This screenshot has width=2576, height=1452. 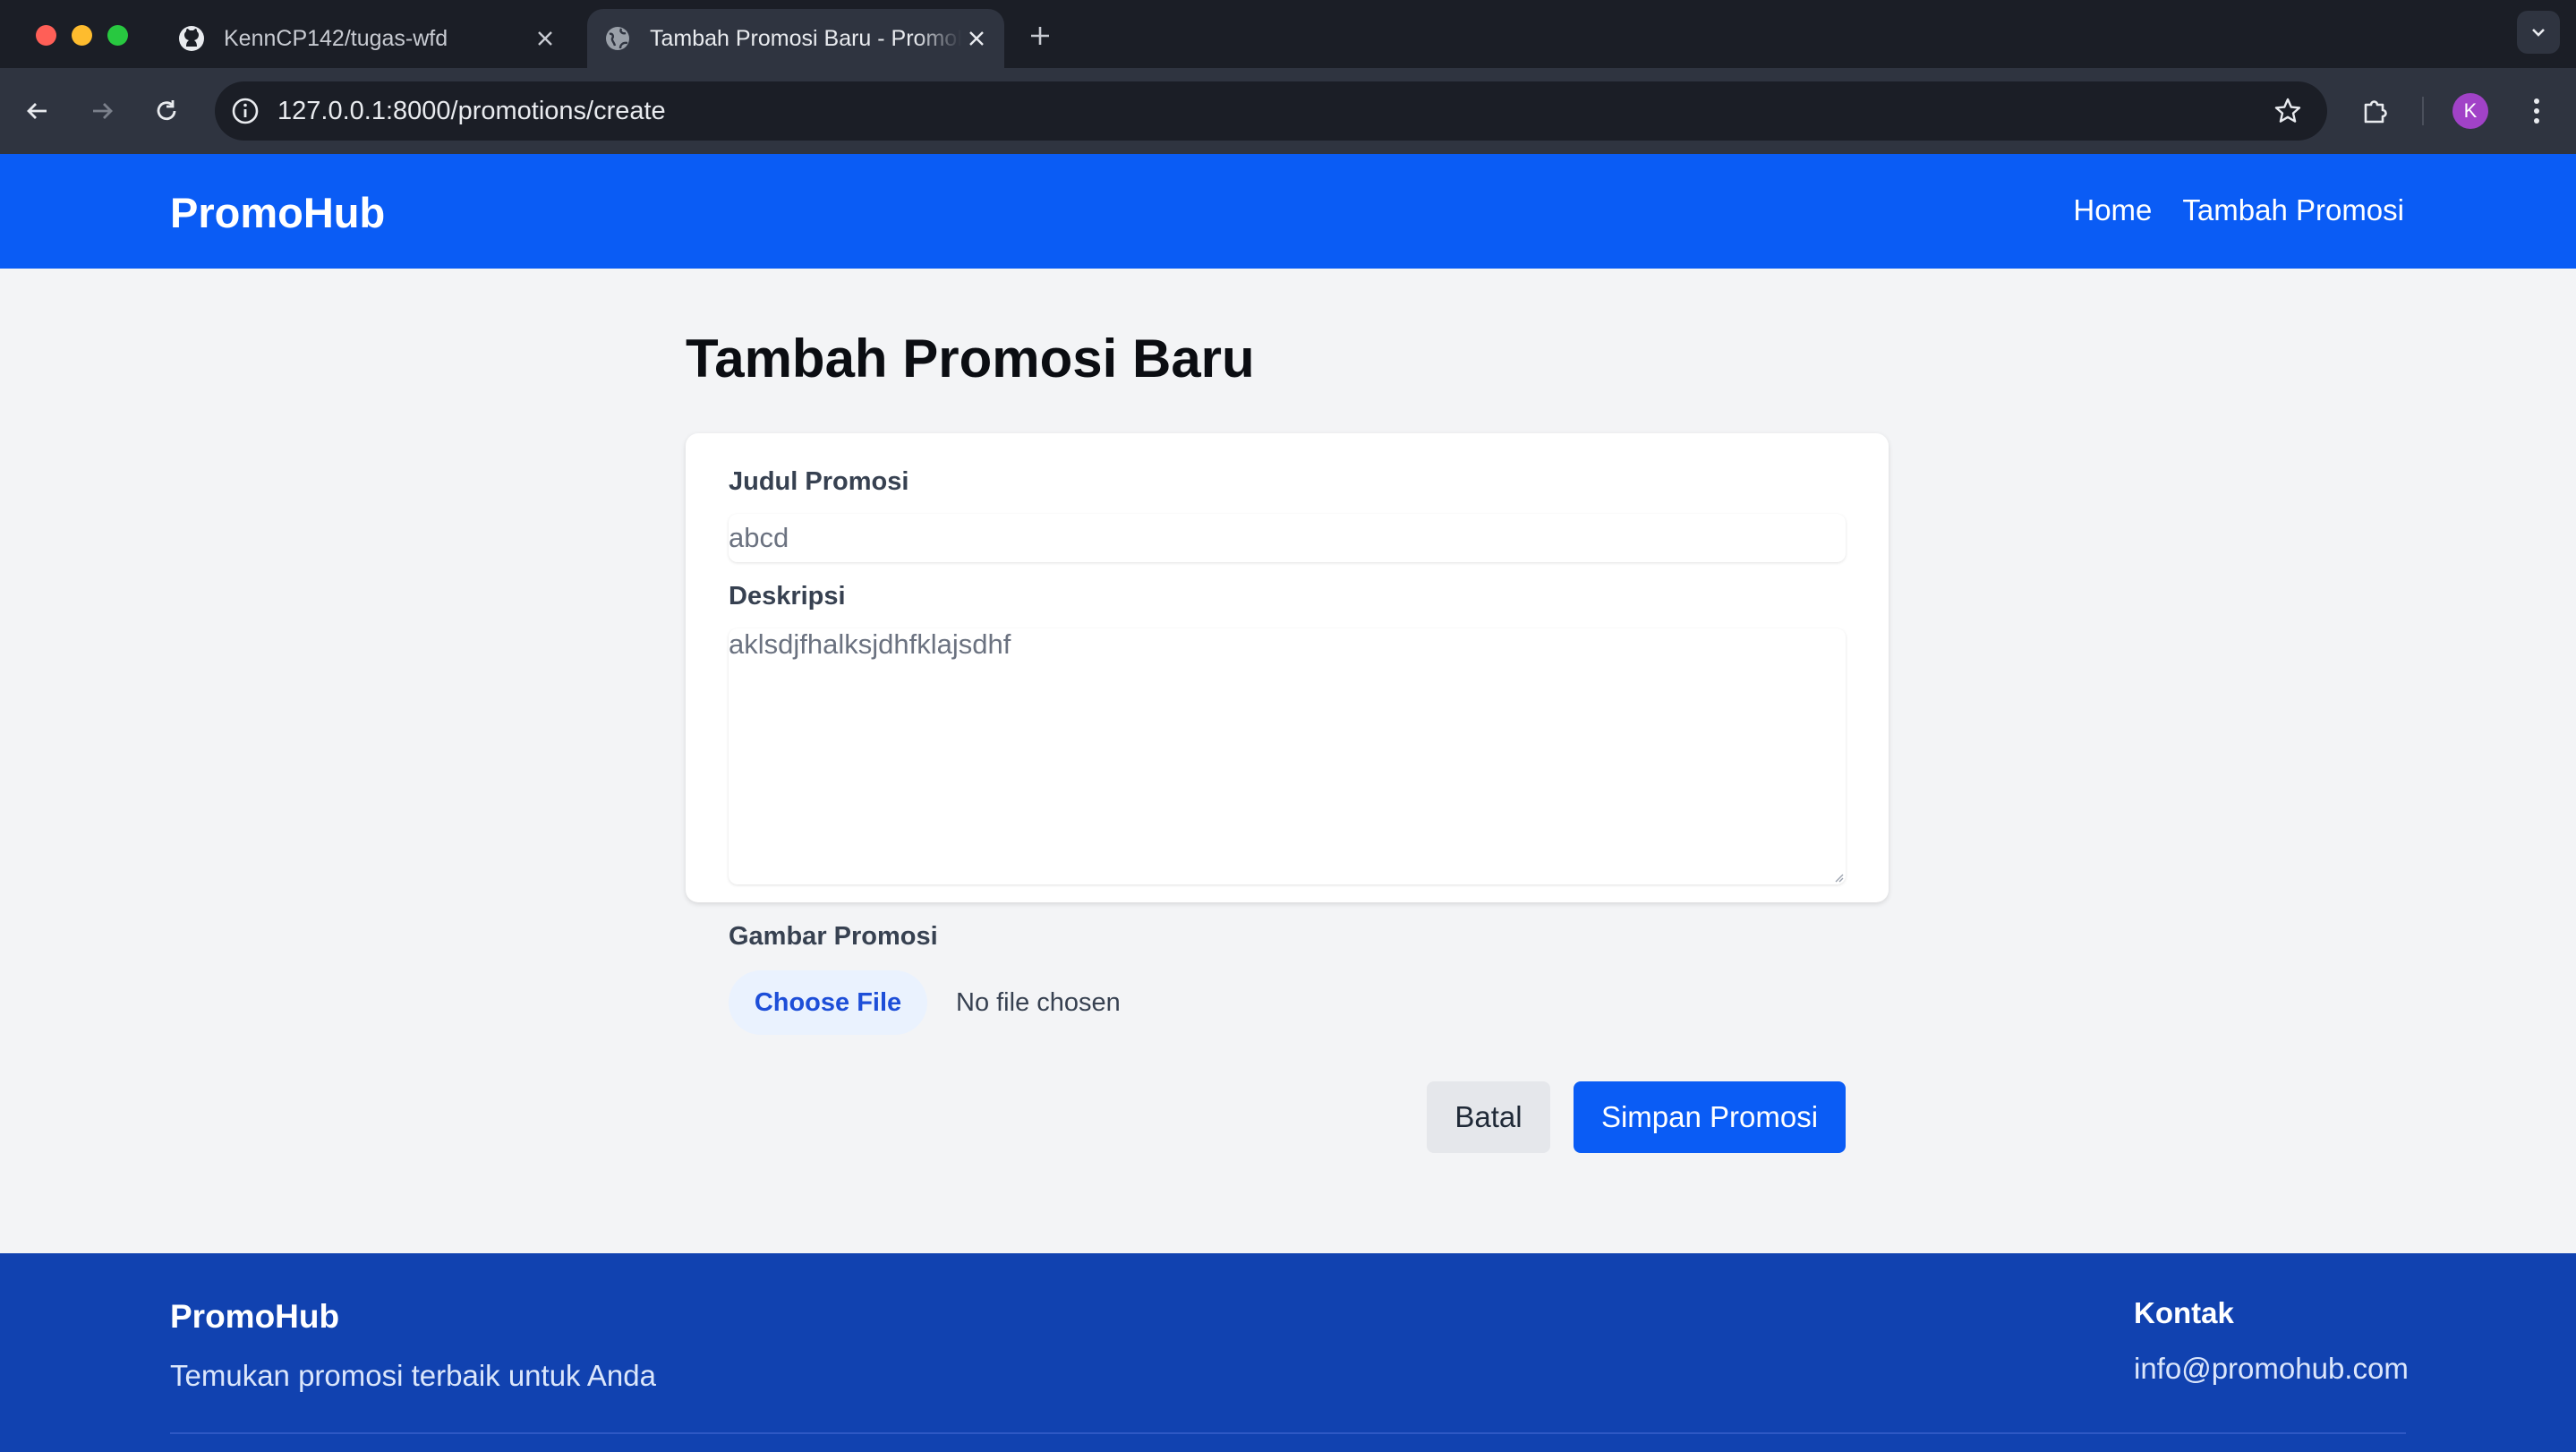 What do you see at coordinates (2423, 111) in the screenshot?
I see `toolbar-divider` at bounding box center [2423, 111].